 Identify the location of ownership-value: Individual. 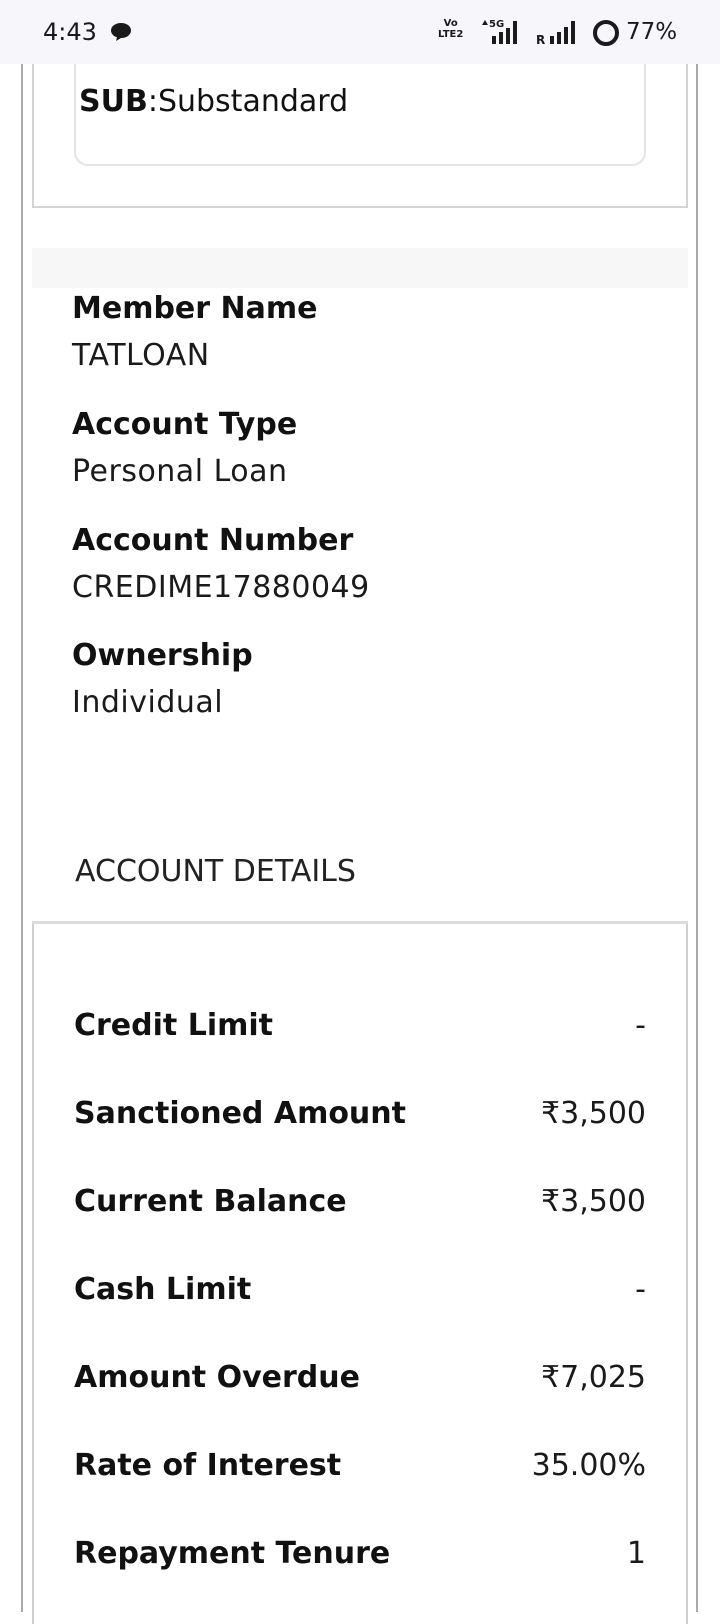
(148, 702).